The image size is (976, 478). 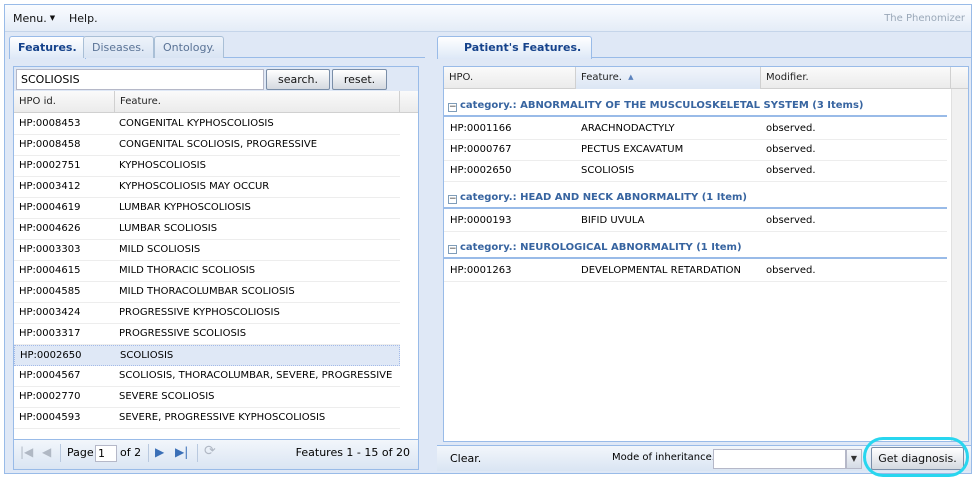 What do you see at coordinates (959, 265) in the screenshot?
I see `vertical-scrollbar` at bounding box center [959, 265].